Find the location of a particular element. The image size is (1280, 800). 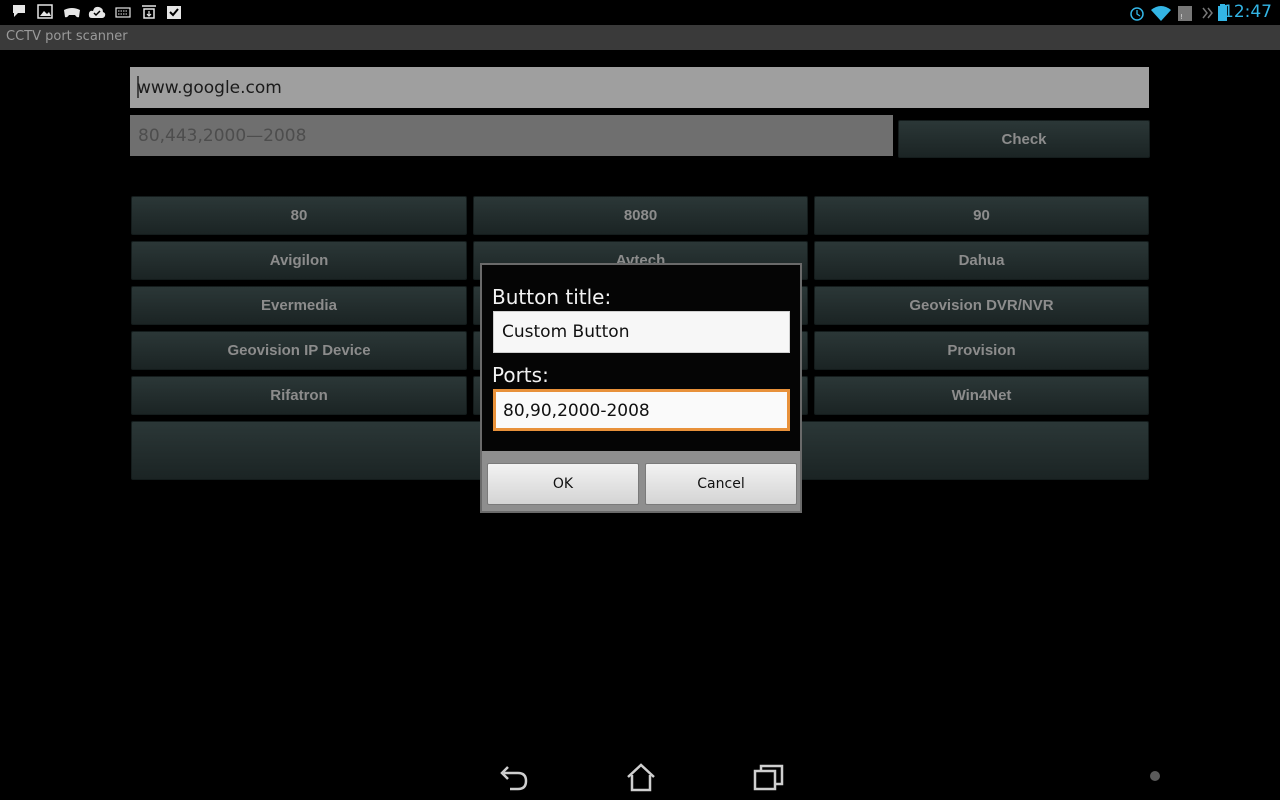

signal-arrows-icon is located at coordinates (1207, 13).